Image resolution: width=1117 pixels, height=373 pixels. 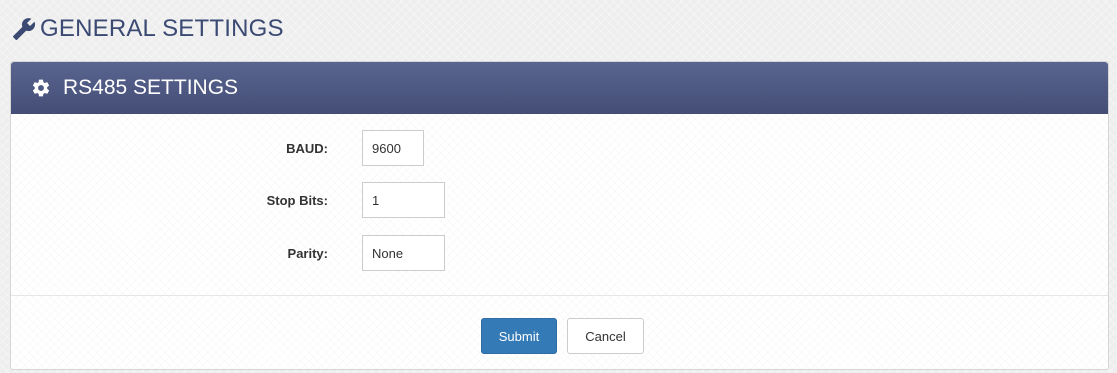 What do you see at coordinates (162, 28) in the screenshot?
I see `page-title-text: GENERAL SETTINGS` at bounding box center [162, 28].